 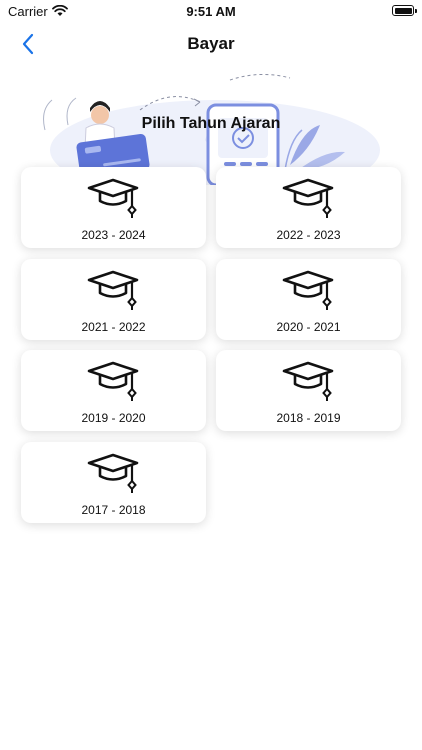 I want to click on academic-year-label: 2023 - 2024, so click(x=113, y=235).